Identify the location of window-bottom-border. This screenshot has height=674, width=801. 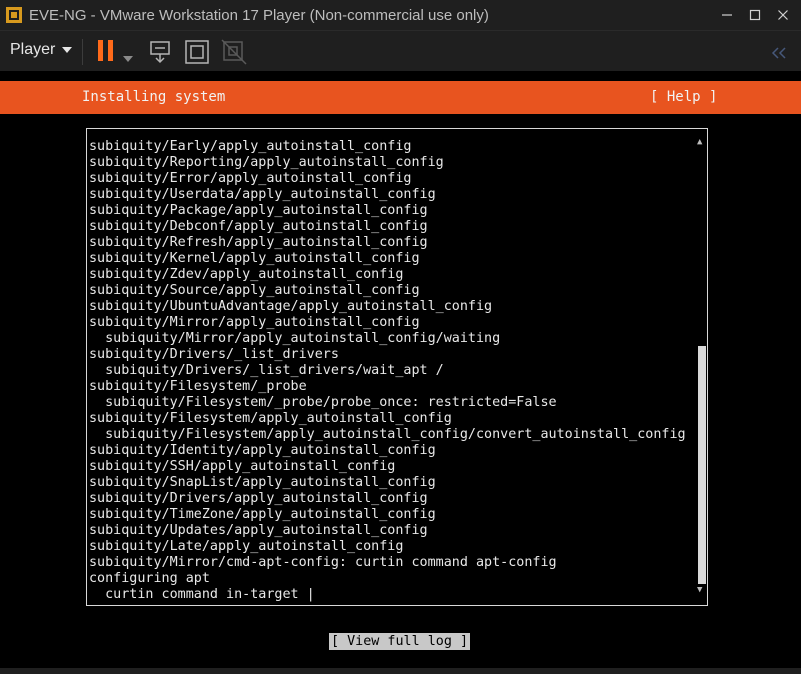
(400, 671).